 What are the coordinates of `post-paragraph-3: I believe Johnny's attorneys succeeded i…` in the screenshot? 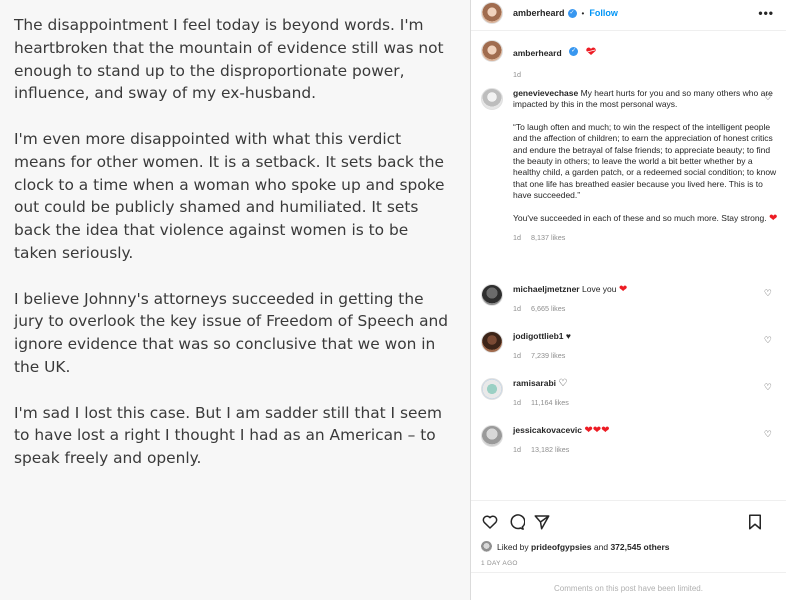 It's located at (231, 332).